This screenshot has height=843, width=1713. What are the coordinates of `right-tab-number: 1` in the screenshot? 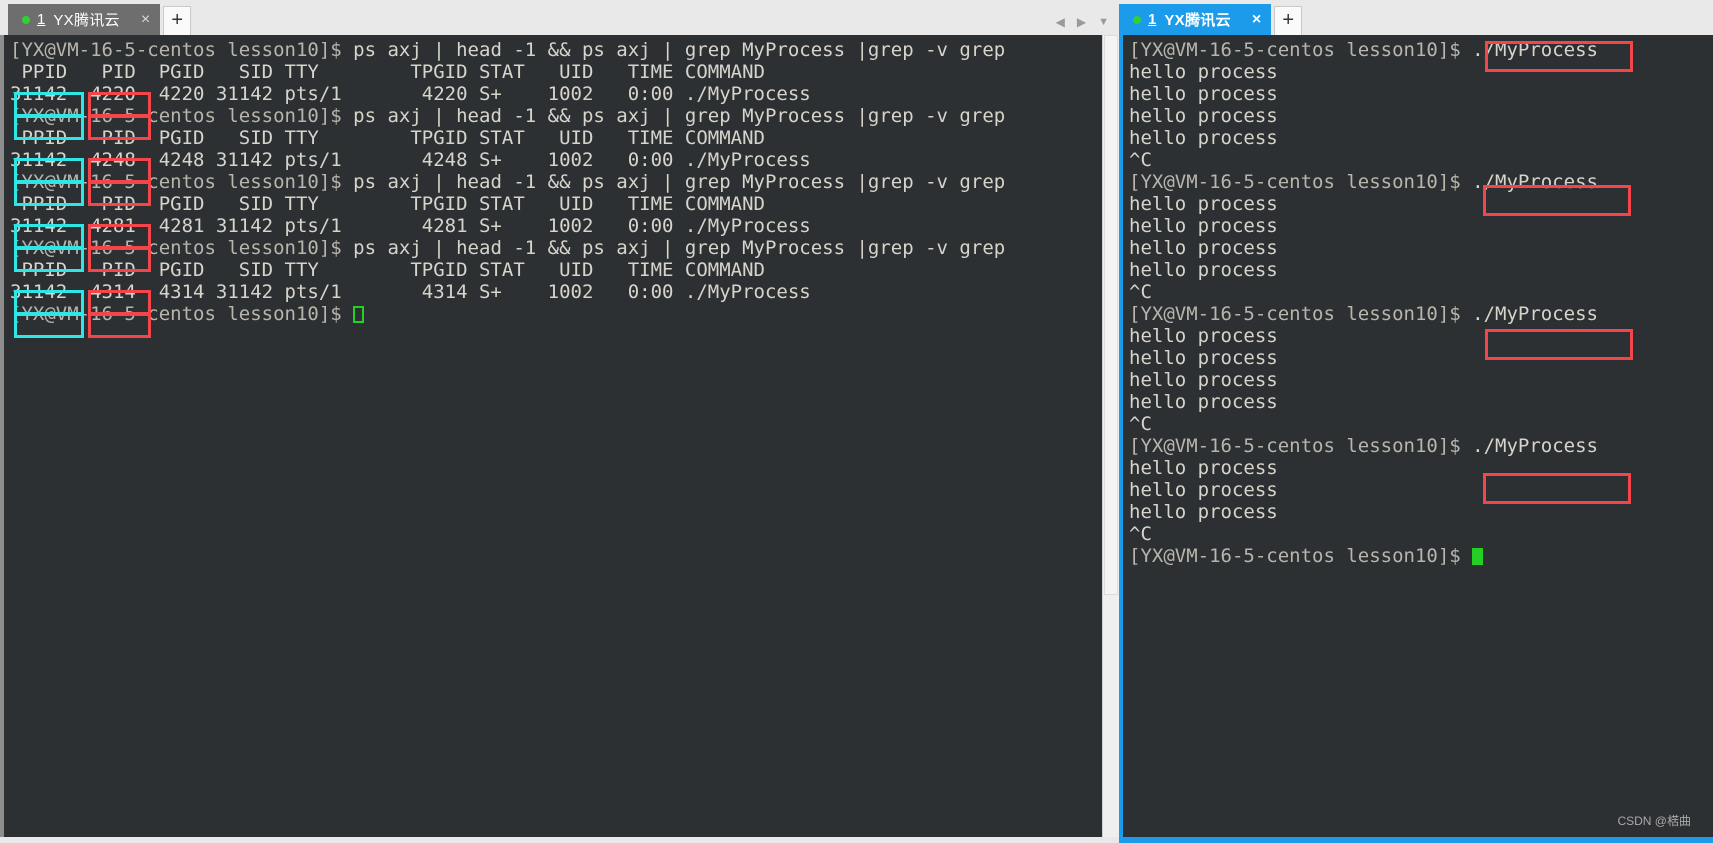 It's located at (1152, 19).